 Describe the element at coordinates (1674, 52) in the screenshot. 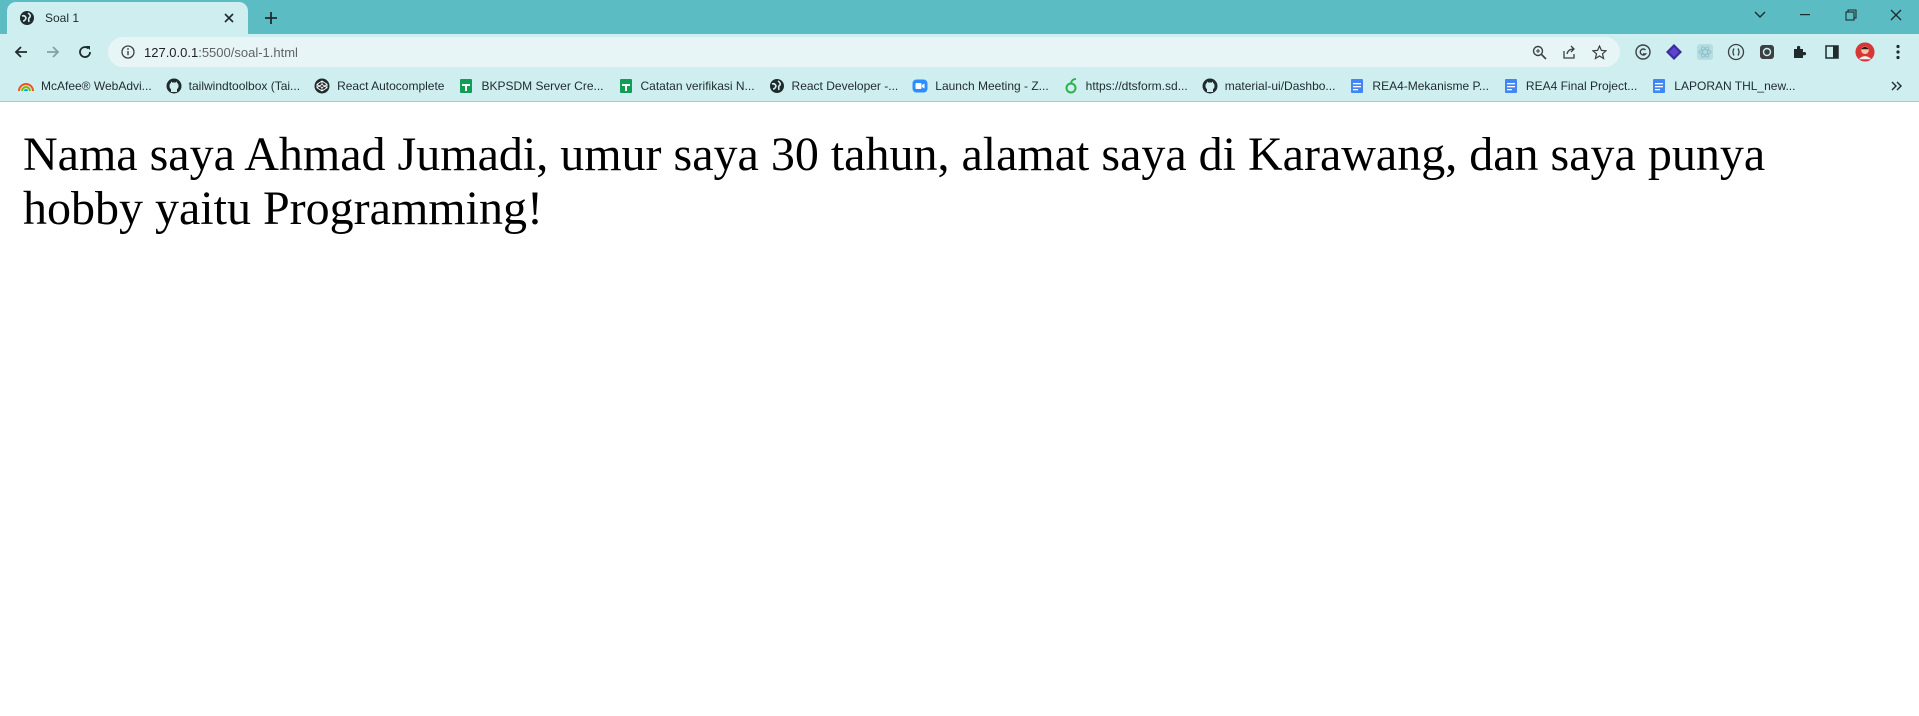

I see `extension-diamond-icon` at that location.